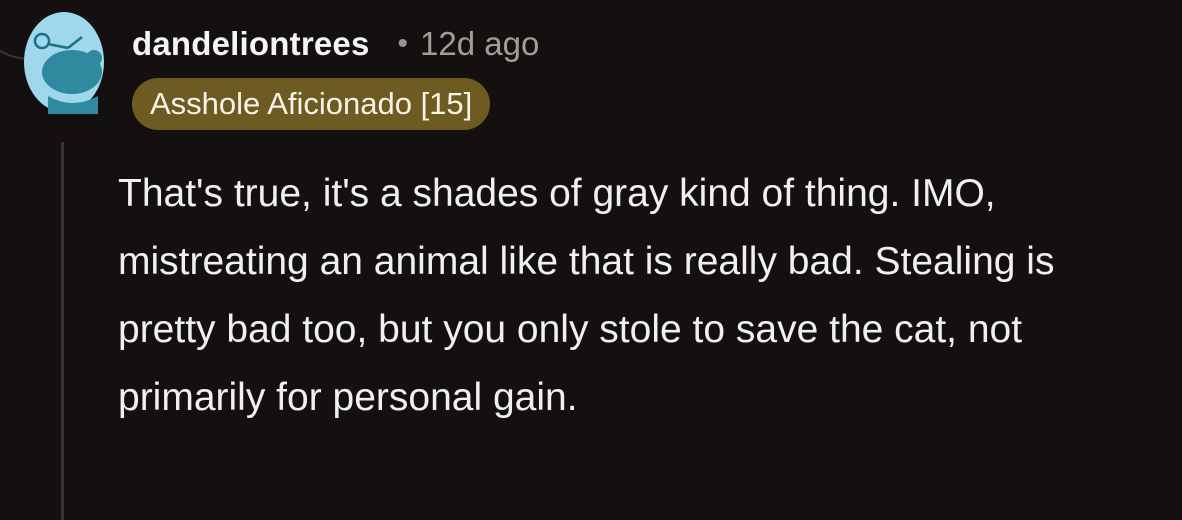  I want to click on comment-timestamp: 12d ago, so click(479, 44).